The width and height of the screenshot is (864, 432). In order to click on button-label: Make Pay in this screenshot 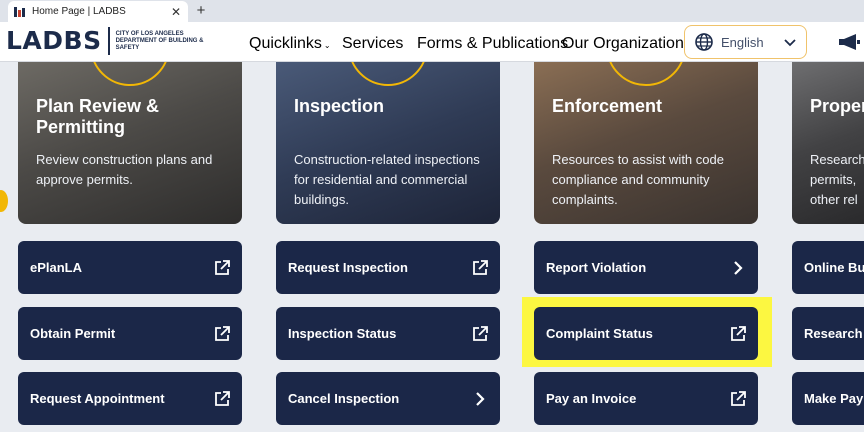, I will do `click(834, 398)`.